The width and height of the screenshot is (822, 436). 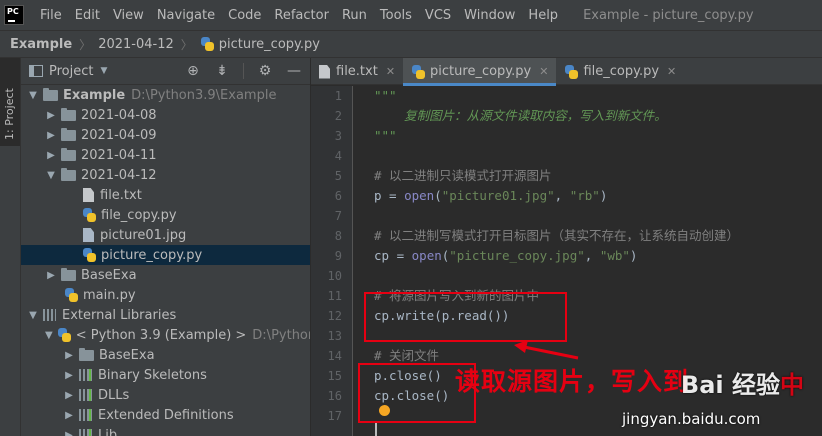 I want to click on menu-run: Run, so click(x=355, y=15).